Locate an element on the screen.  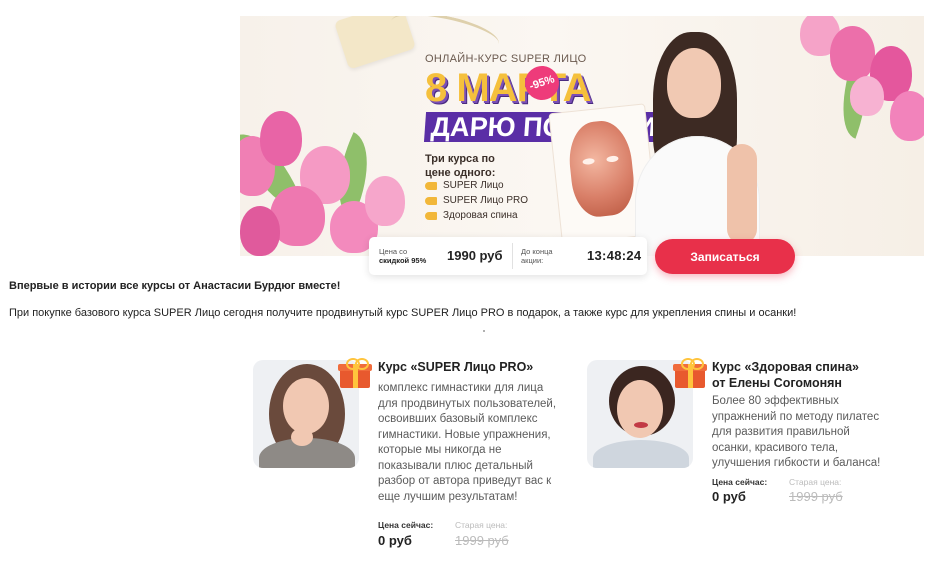
offer-course-list: SUPER Лицо SUPER Лицо PRO Здоровая спина is located at coordinates (476, 200).